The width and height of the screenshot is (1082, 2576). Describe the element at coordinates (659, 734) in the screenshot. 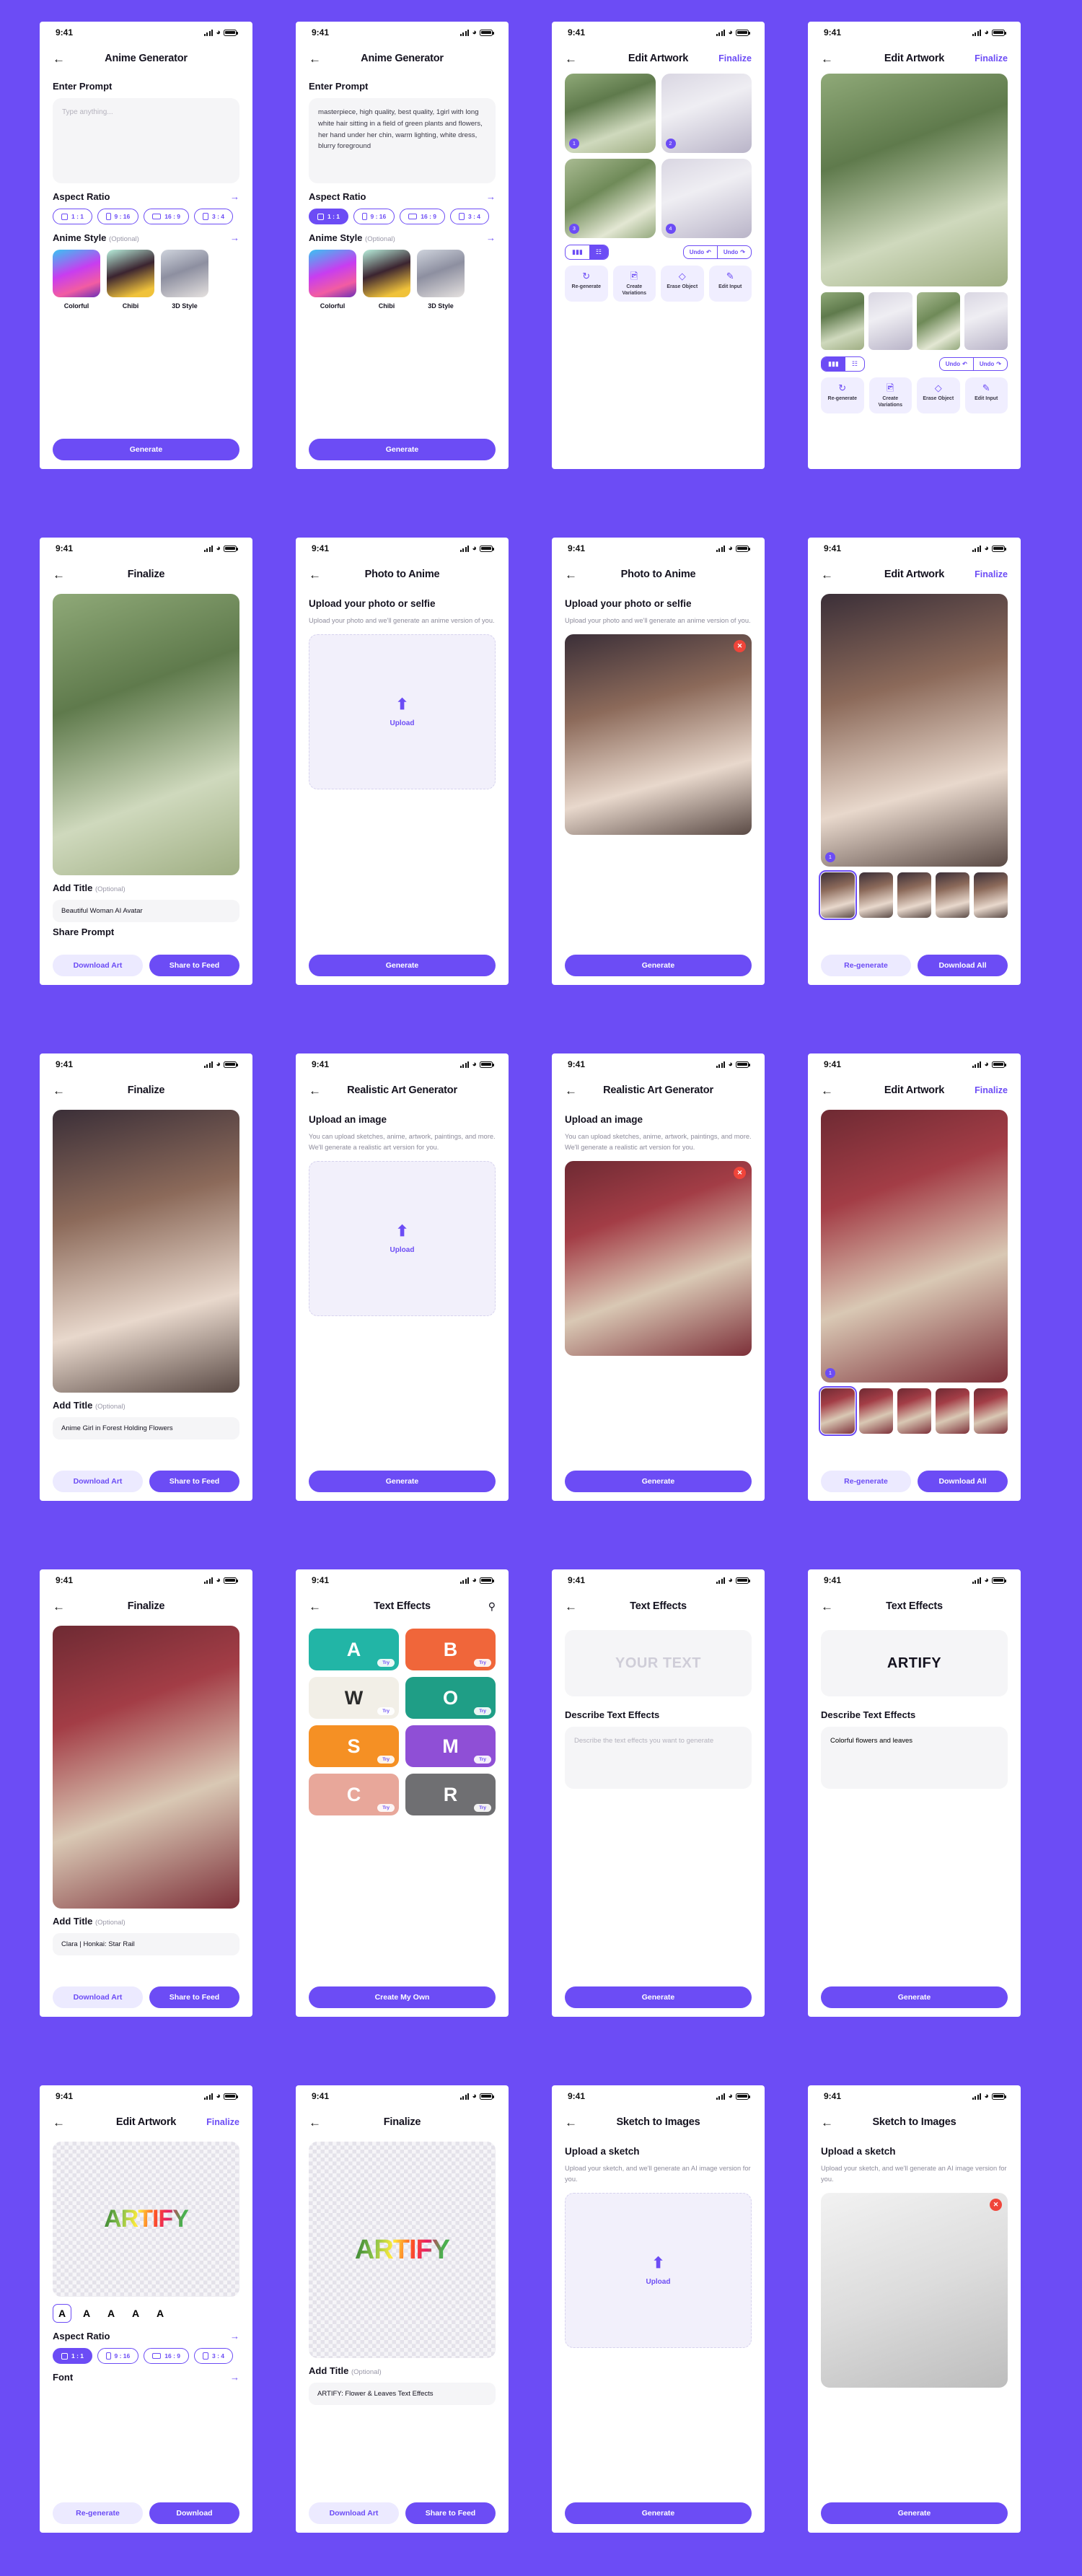

I see `uploaded-photo: ✕` at that location.